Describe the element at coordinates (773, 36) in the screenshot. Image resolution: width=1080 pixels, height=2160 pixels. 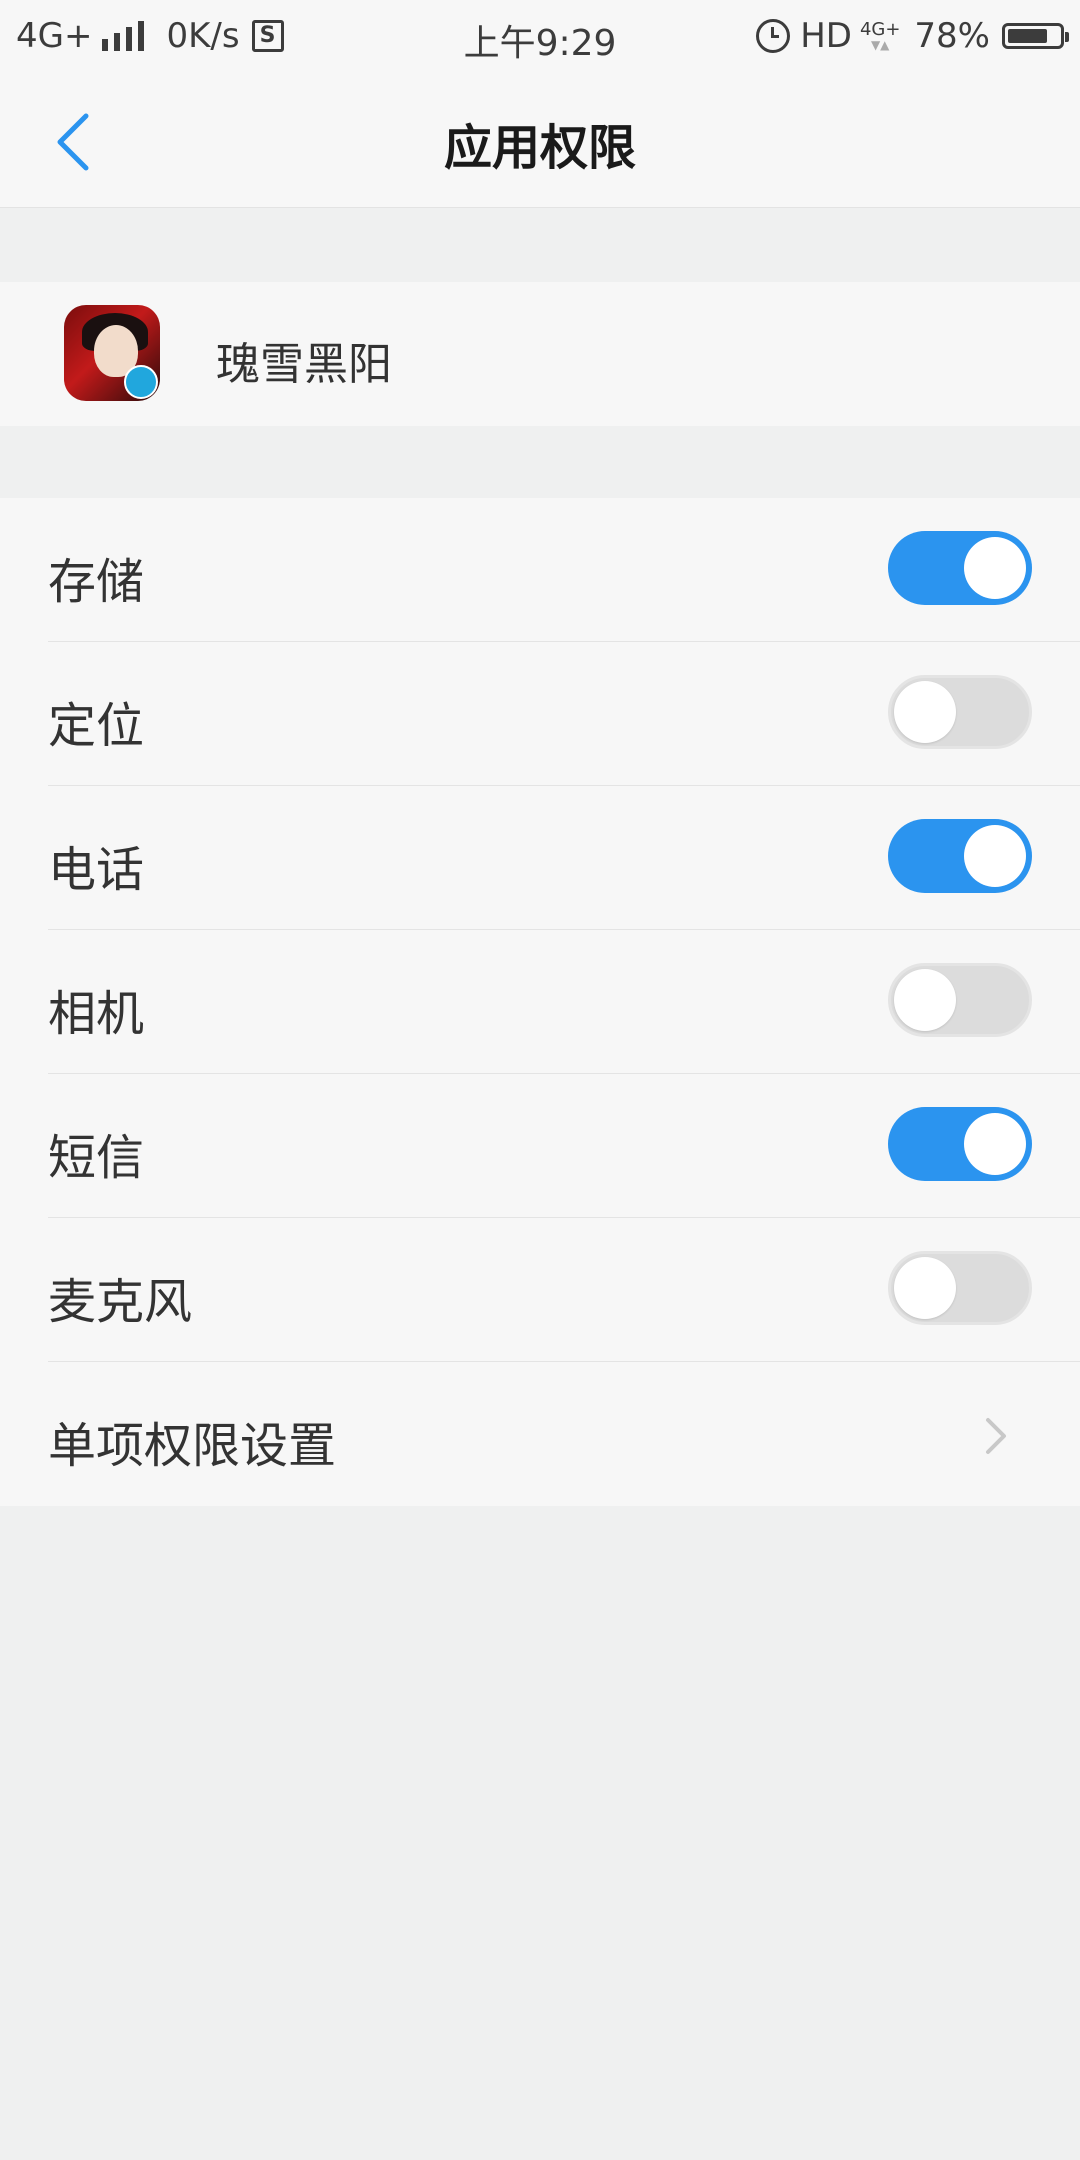
I see `alarm-icon` at that location.